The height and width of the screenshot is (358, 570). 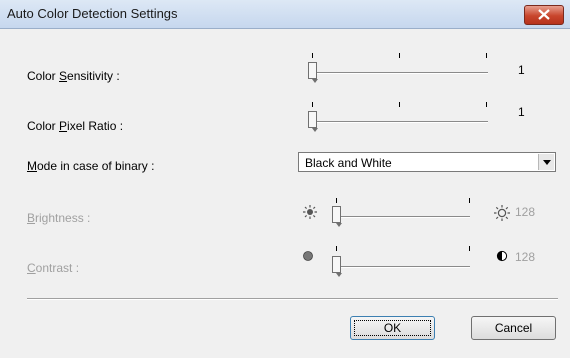 I want to click on contrast-value: 128, so click(x=525, y=257).